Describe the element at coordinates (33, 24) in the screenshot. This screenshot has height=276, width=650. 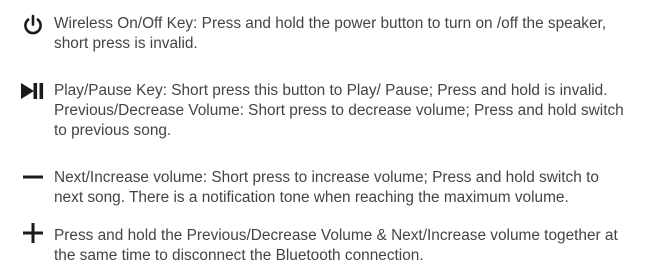
I see `power-icon` at that location.